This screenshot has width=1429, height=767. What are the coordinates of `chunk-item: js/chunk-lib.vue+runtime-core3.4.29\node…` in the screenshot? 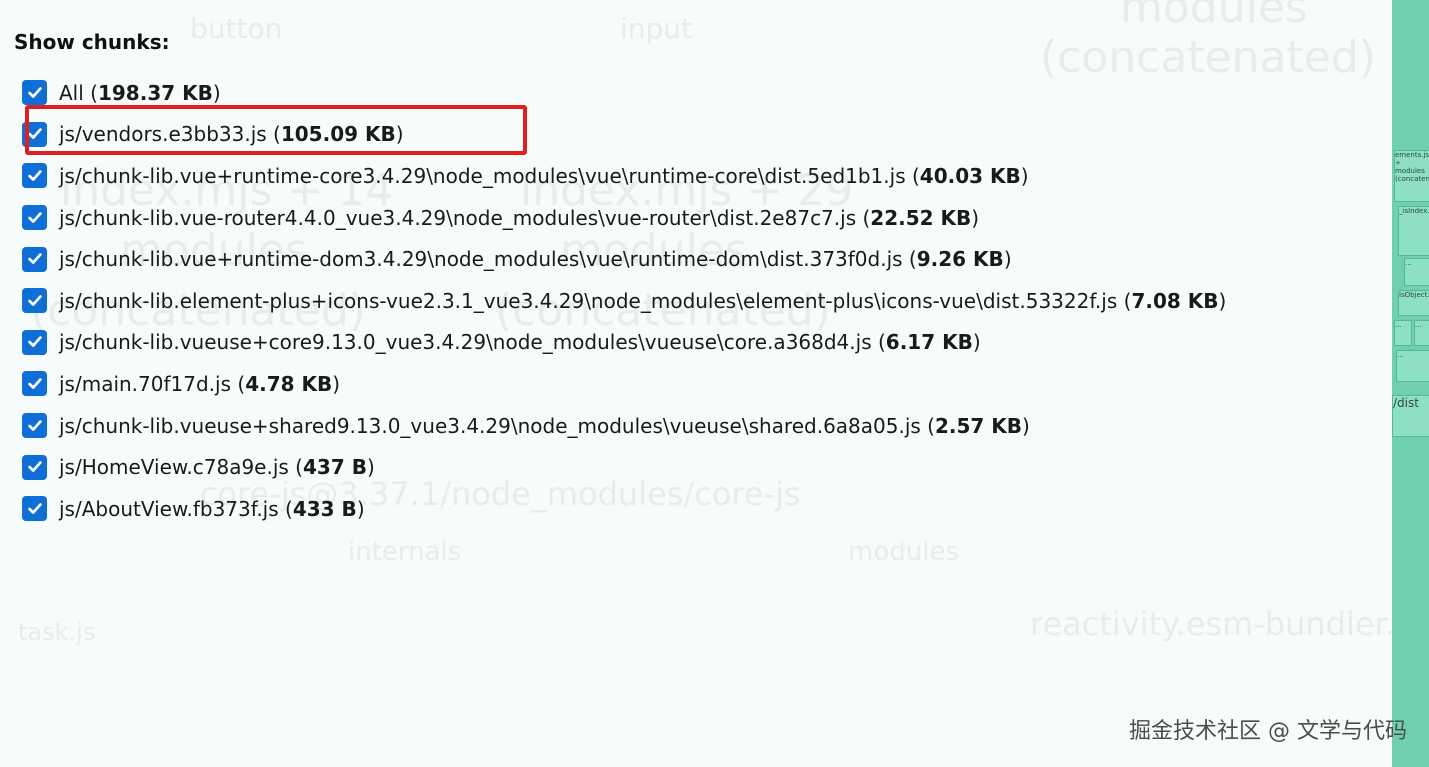 It's located at (624, 176).